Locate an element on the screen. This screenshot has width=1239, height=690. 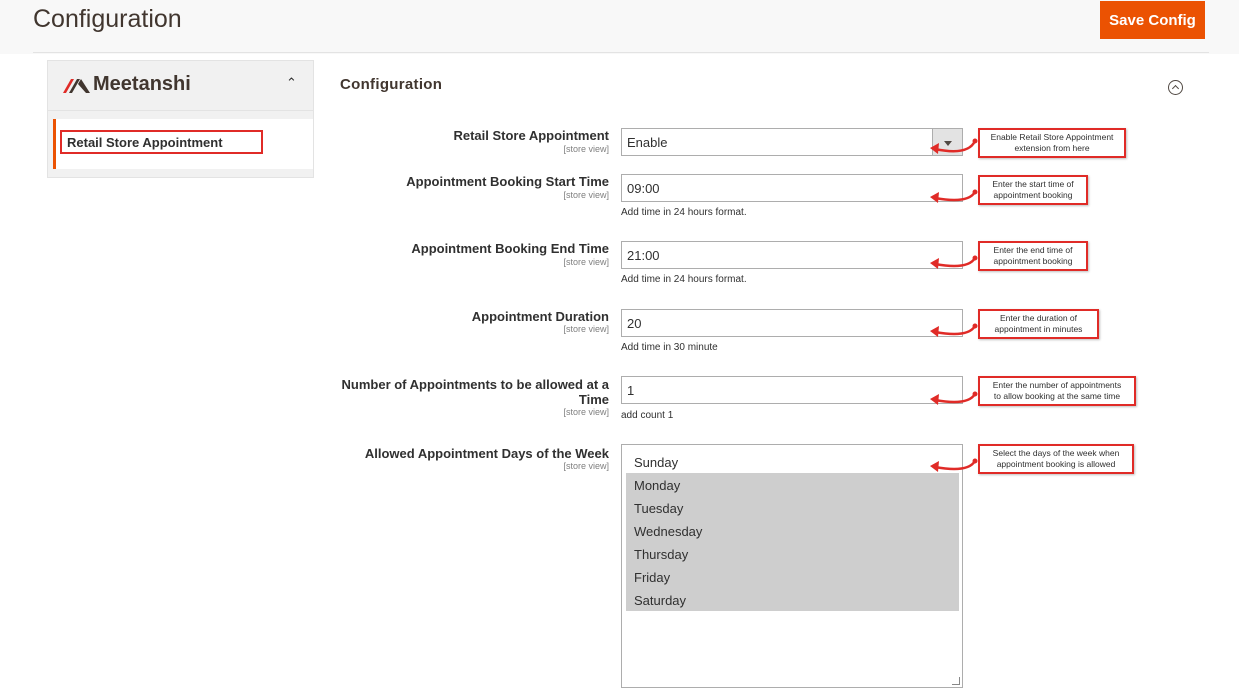
callout-line: to allow booking at the same time is located at coordinates (1057, 396).